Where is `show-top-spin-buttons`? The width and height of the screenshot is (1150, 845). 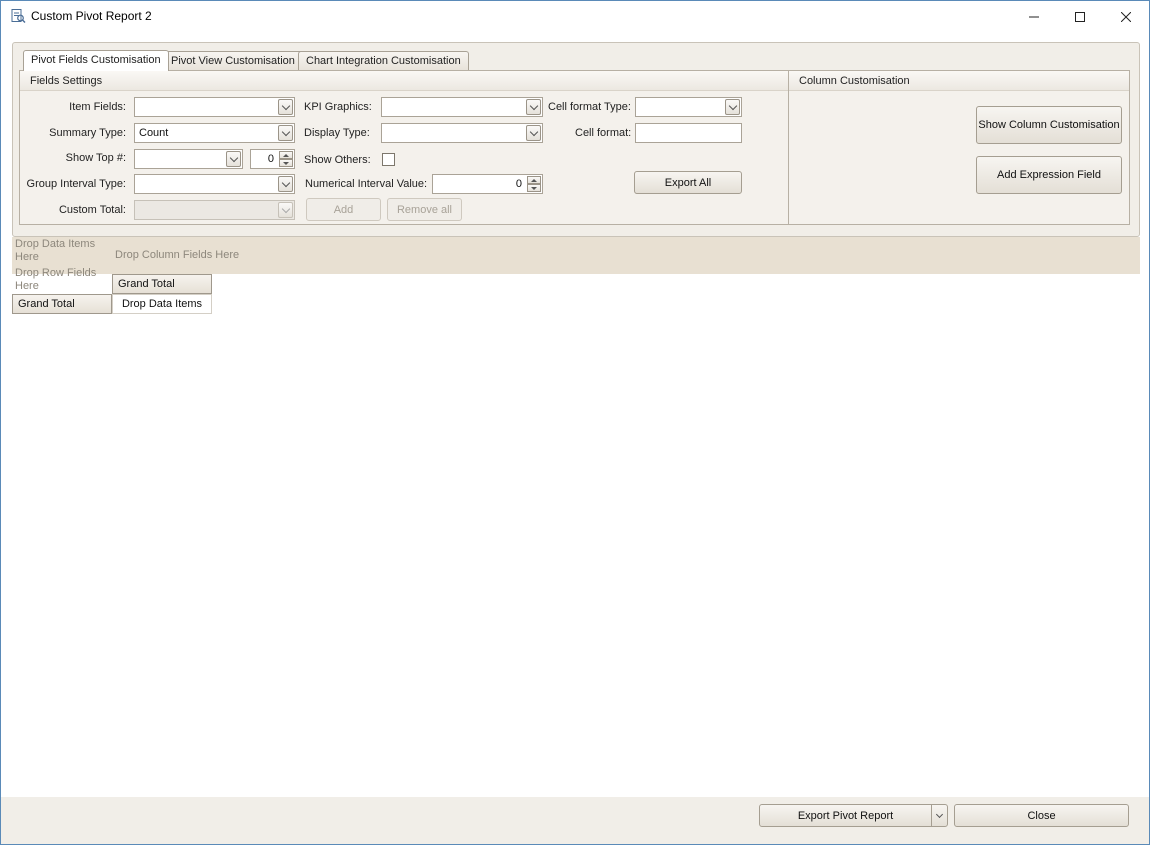 show-top-spin-buttons is located at coordinates (286, 159).